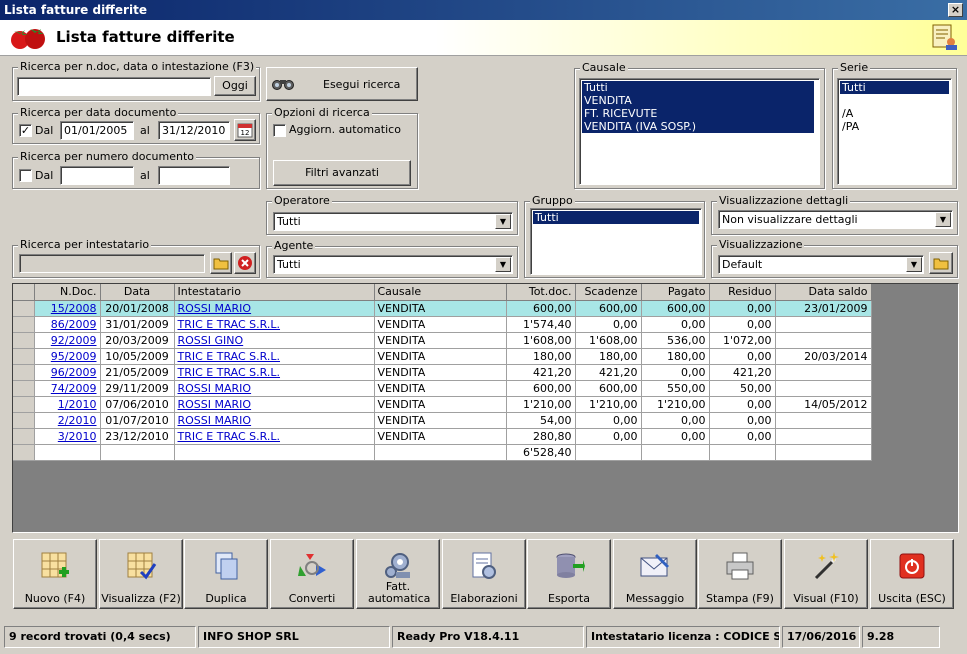 The width and height of the screenshot is (967, 654). Describe the element at coordinates (616, 217) in the screenshot. I see `gruppo-item: Tutti` at that location.